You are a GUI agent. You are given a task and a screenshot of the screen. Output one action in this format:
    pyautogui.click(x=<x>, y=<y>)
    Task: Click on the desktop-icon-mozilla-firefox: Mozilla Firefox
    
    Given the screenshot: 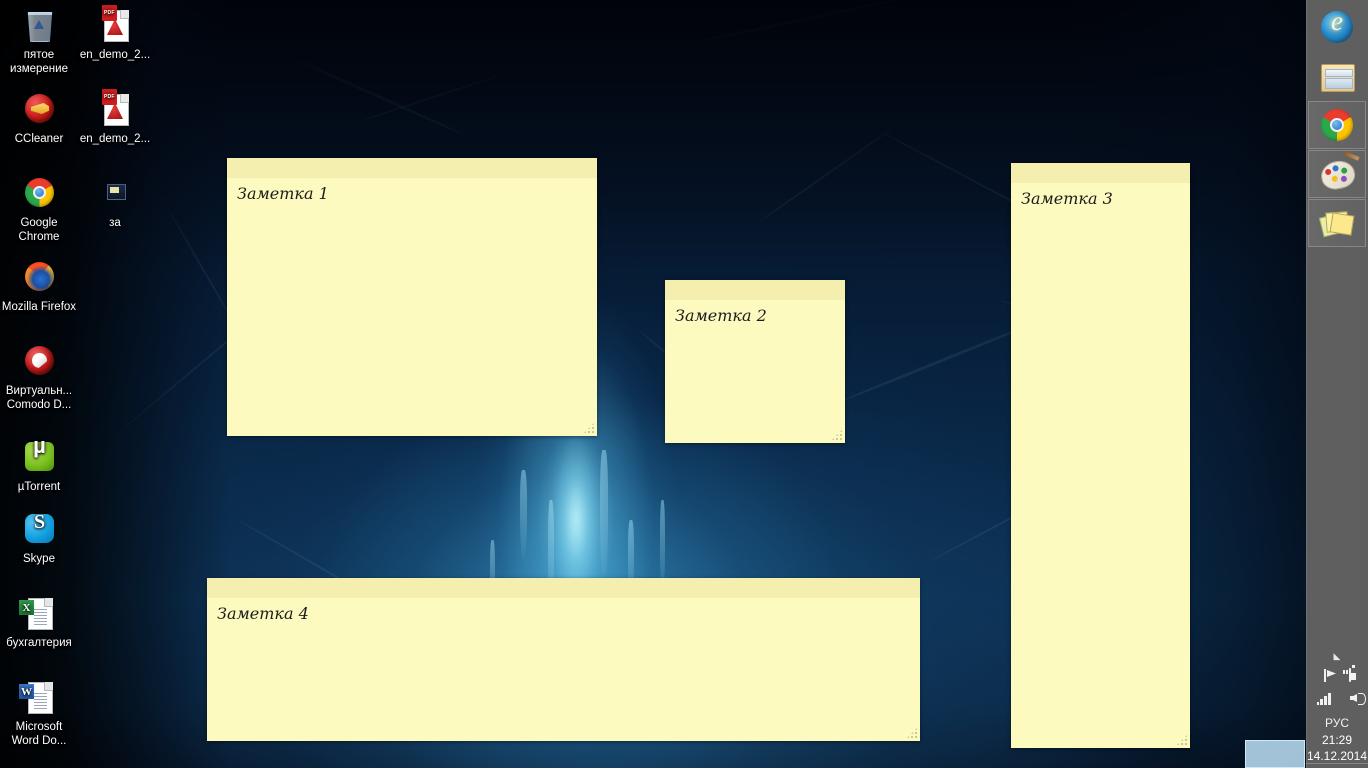 What is the action you would take?
    pyautogui.click(x=39, y=285)
    